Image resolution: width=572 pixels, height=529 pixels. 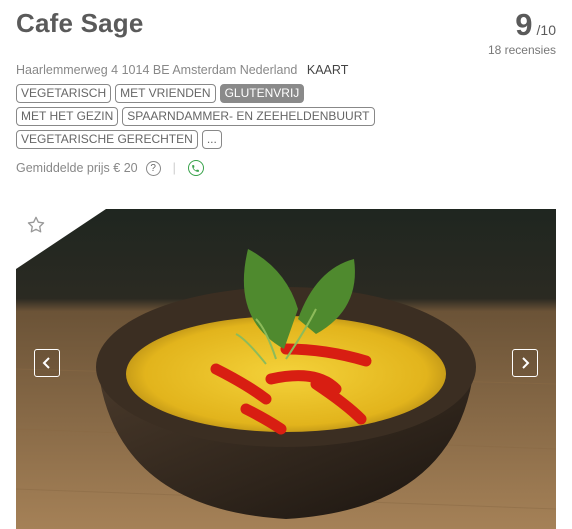 I want to click on rating-block: 9 /10 18 recensies, so click(x=522, y=32).